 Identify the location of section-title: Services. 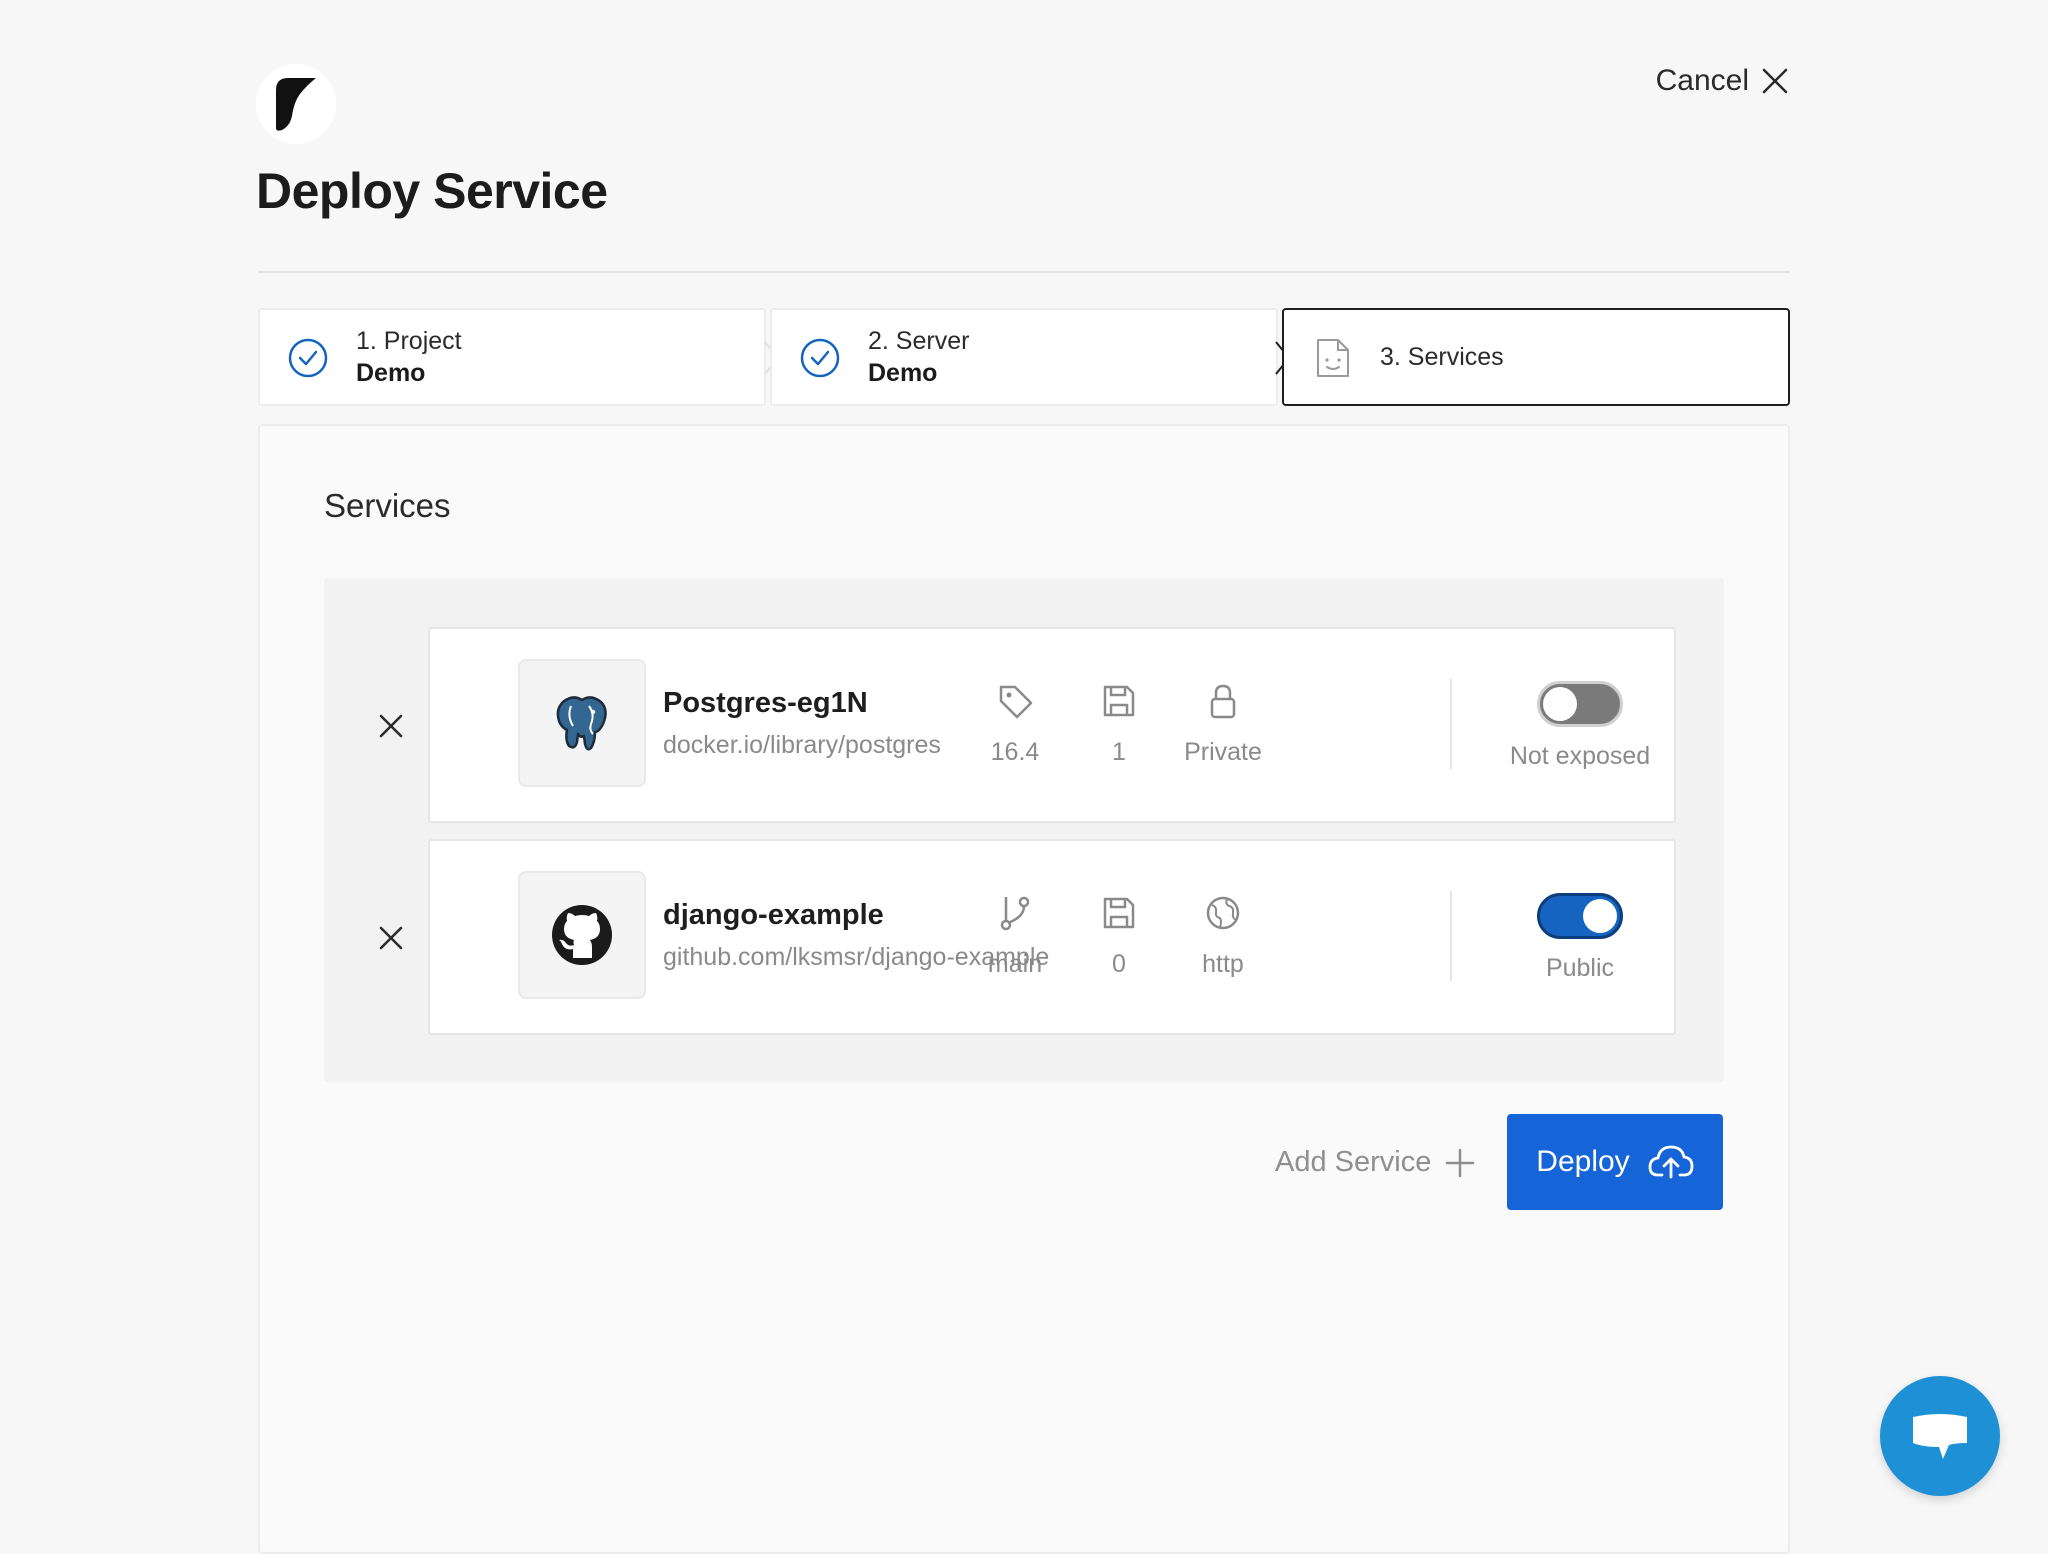
(387, 505).